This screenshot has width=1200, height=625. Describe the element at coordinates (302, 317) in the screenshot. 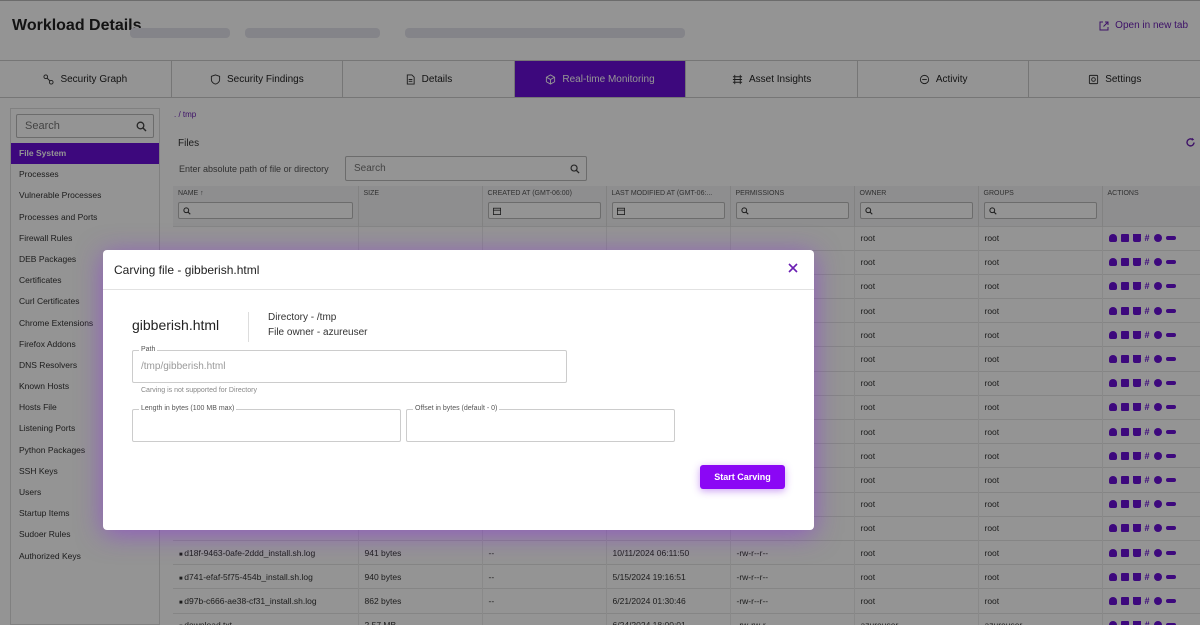

I see `file-directory: Directory - /tmp` at that location.